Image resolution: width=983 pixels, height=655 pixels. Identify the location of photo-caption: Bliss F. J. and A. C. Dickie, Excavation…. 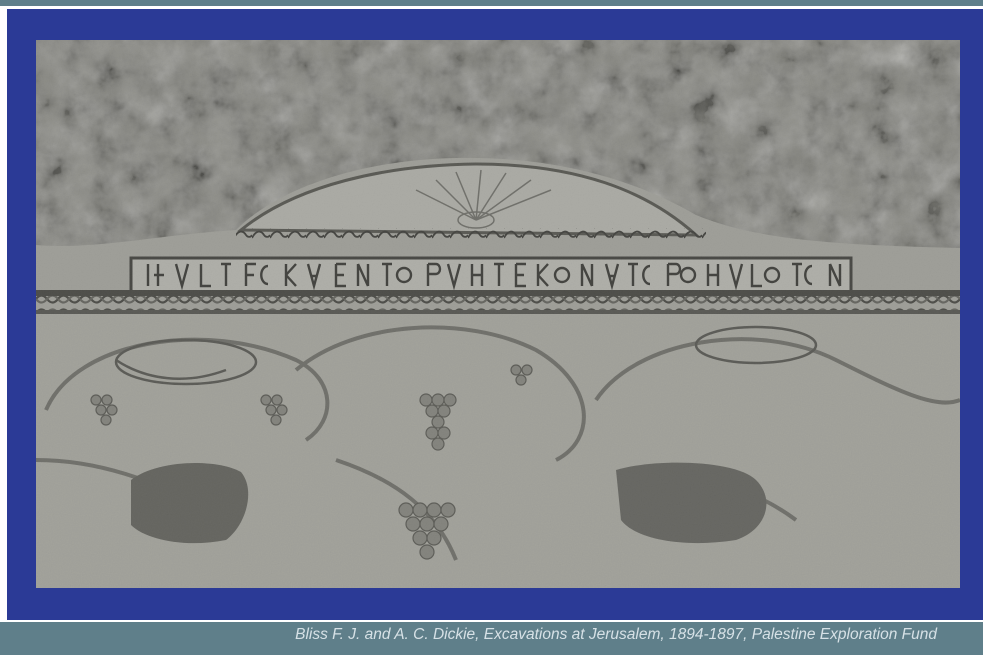
(616, 634).